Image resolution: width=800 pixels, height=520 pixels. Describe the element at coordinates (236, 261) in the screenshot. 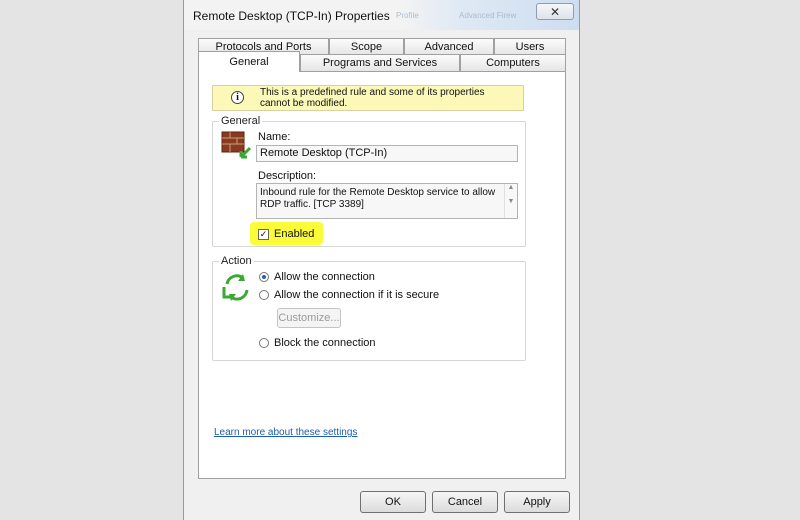

I see `action-group-label: Action` at that location.